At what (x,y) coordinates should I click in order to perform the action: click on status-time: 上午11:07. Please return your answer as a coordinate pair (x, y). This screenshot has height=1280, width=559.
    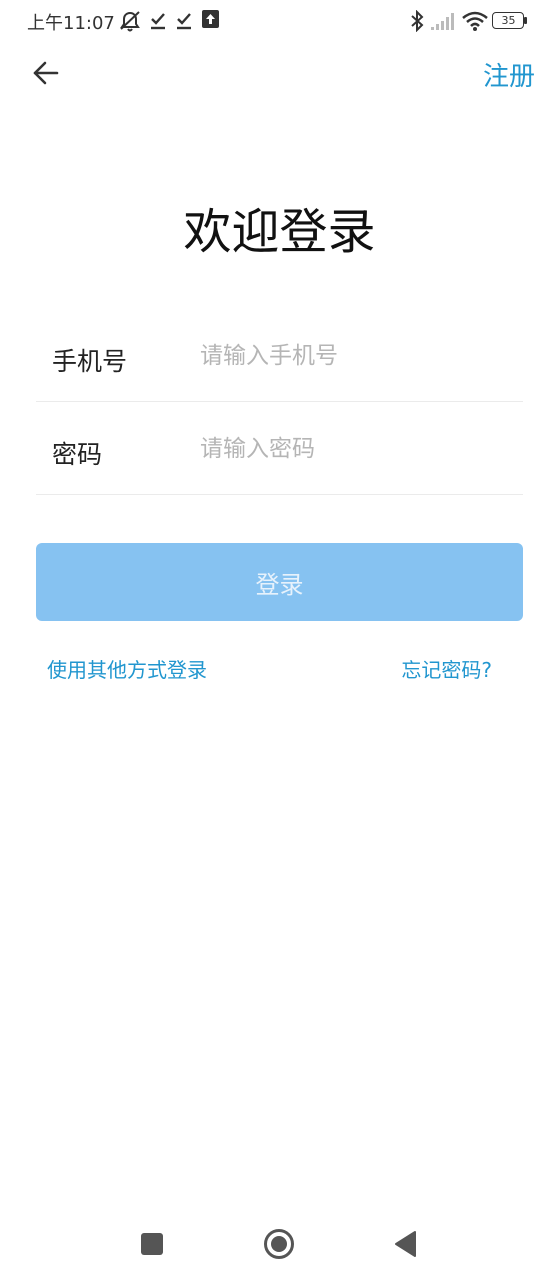
    Looking at the image, I should click on (71, 23).